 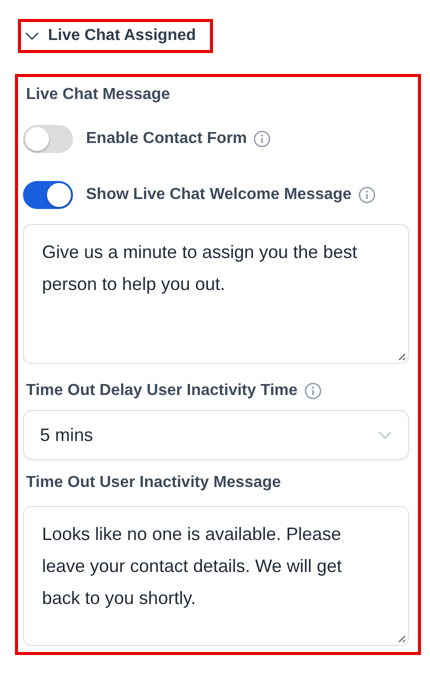 What do you see at coordinates (153, 483) in the screenshot?
I see `field-label: Time Out User Inactivity Message` at bounding box center [153, 483].